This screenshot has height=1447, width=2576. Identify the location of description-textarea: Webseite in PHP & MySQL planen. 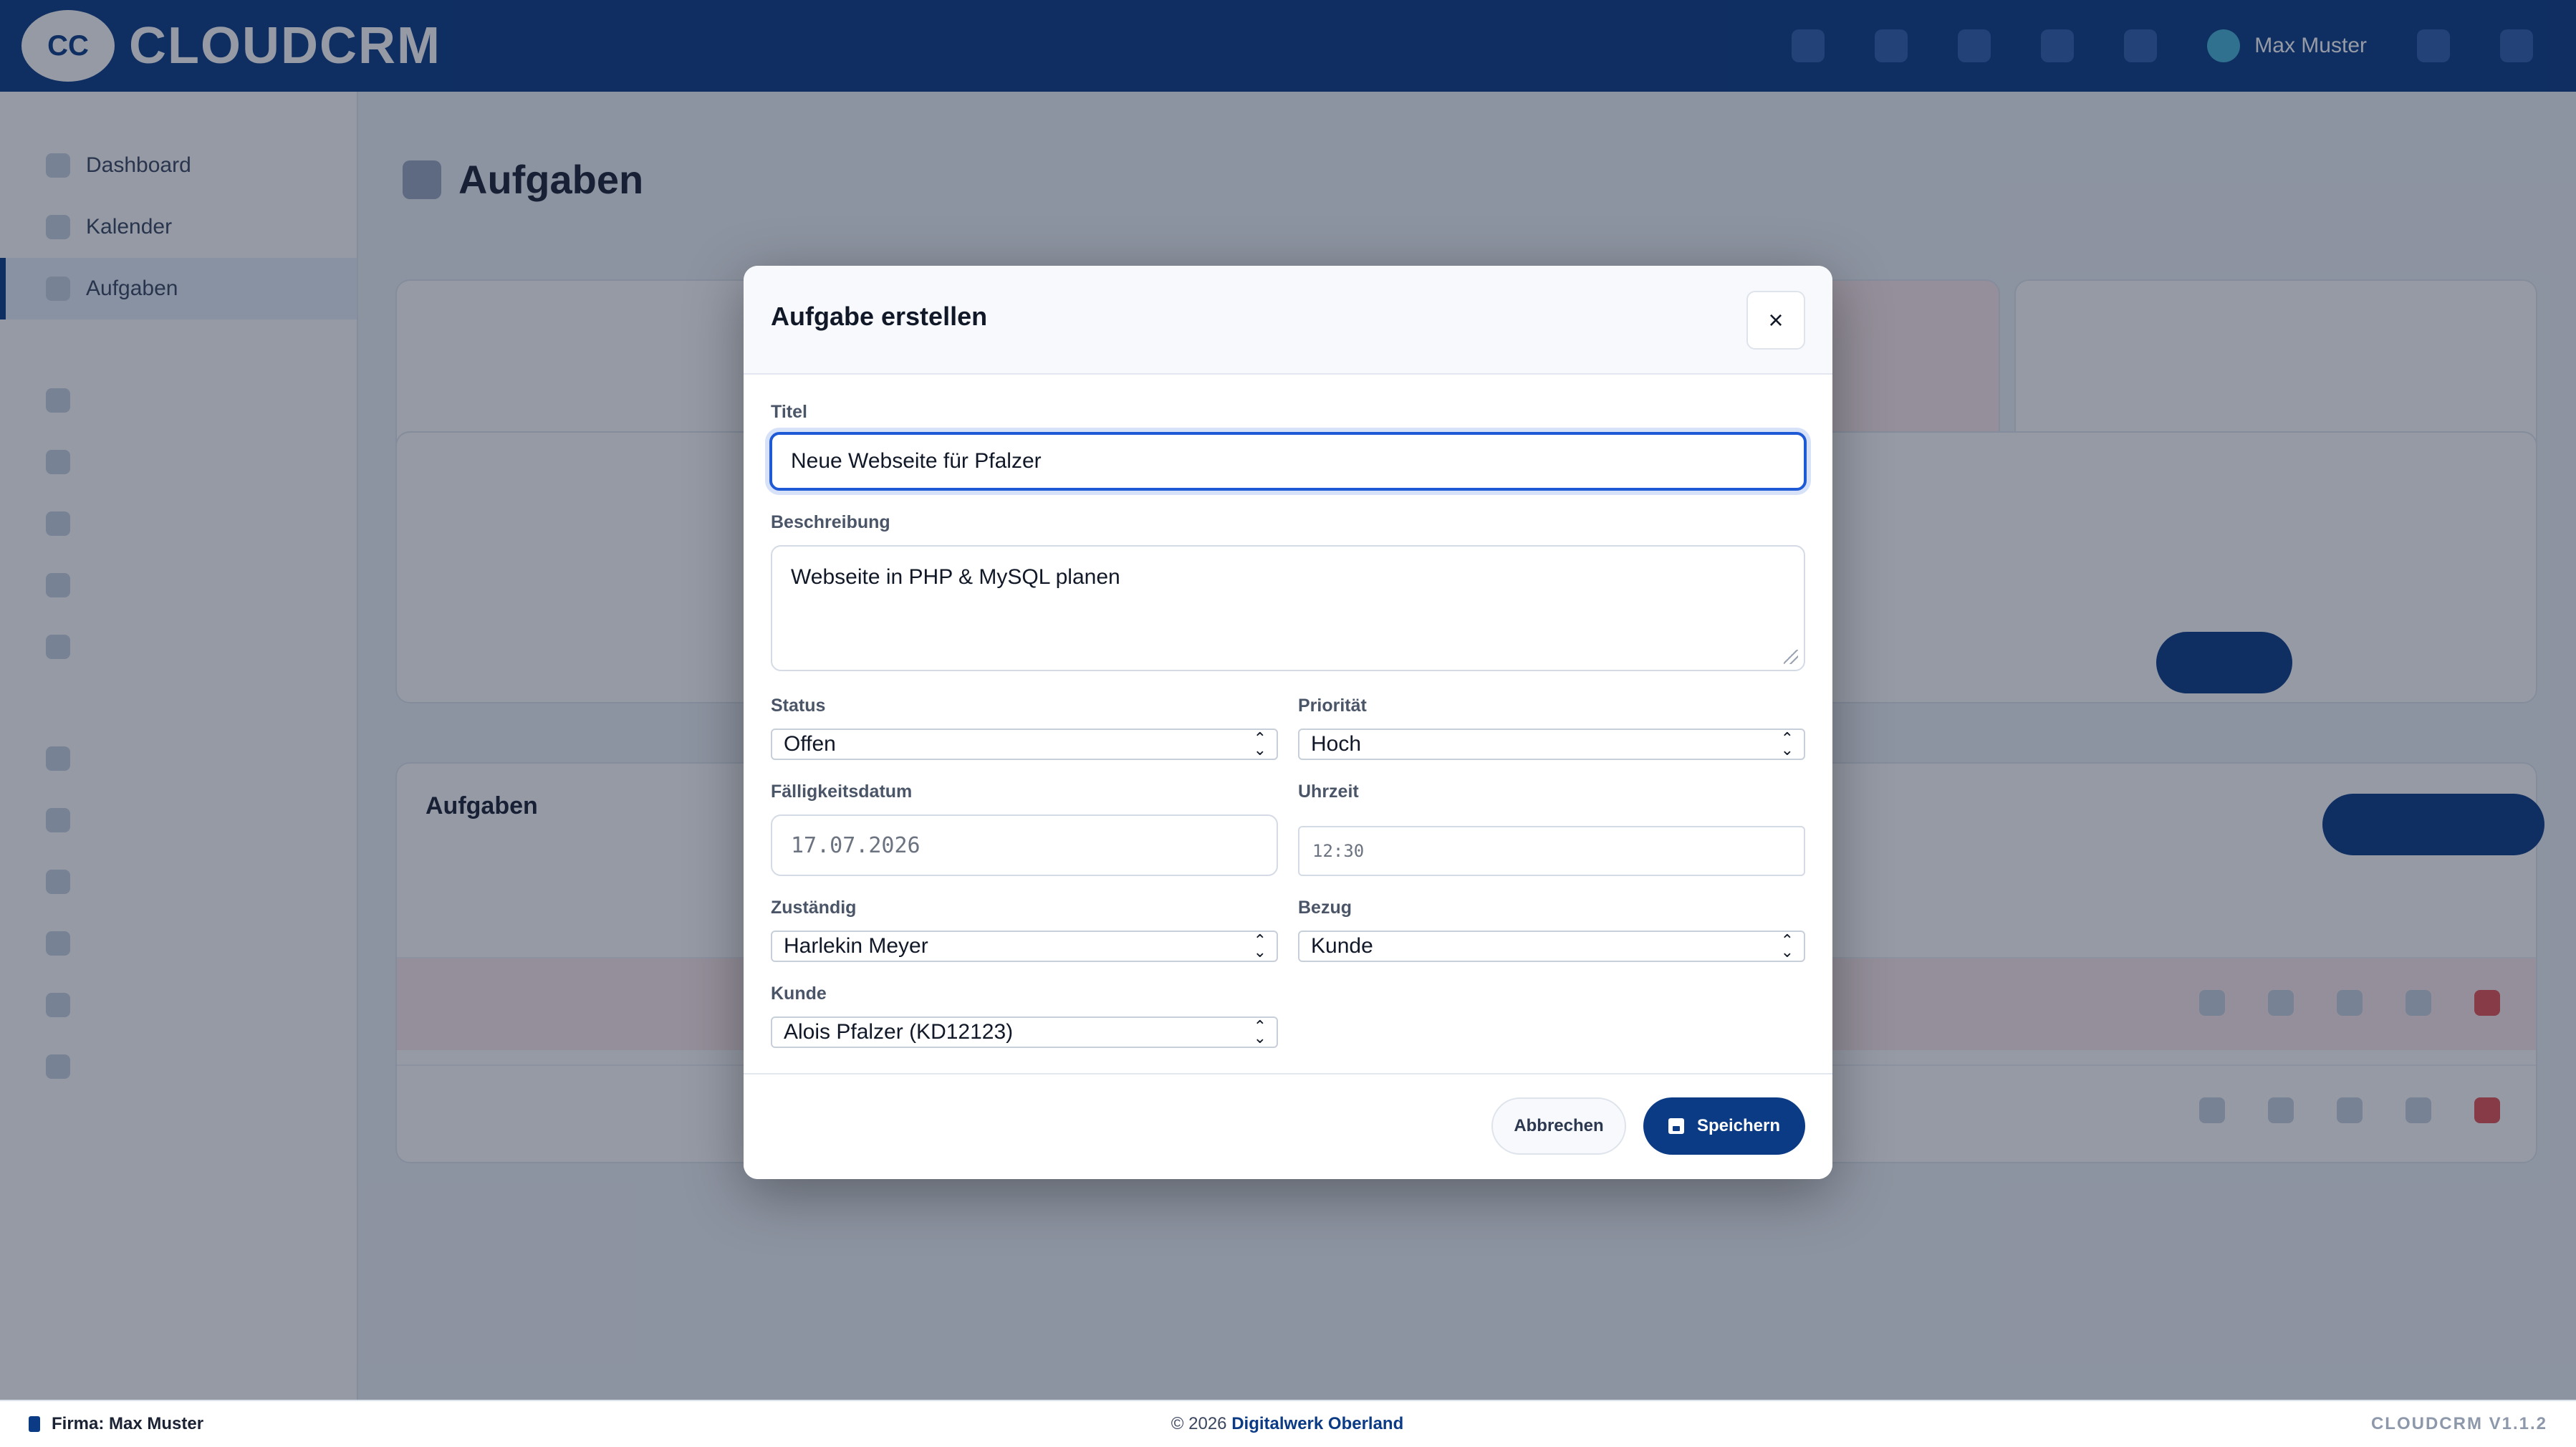
(1288, 608).